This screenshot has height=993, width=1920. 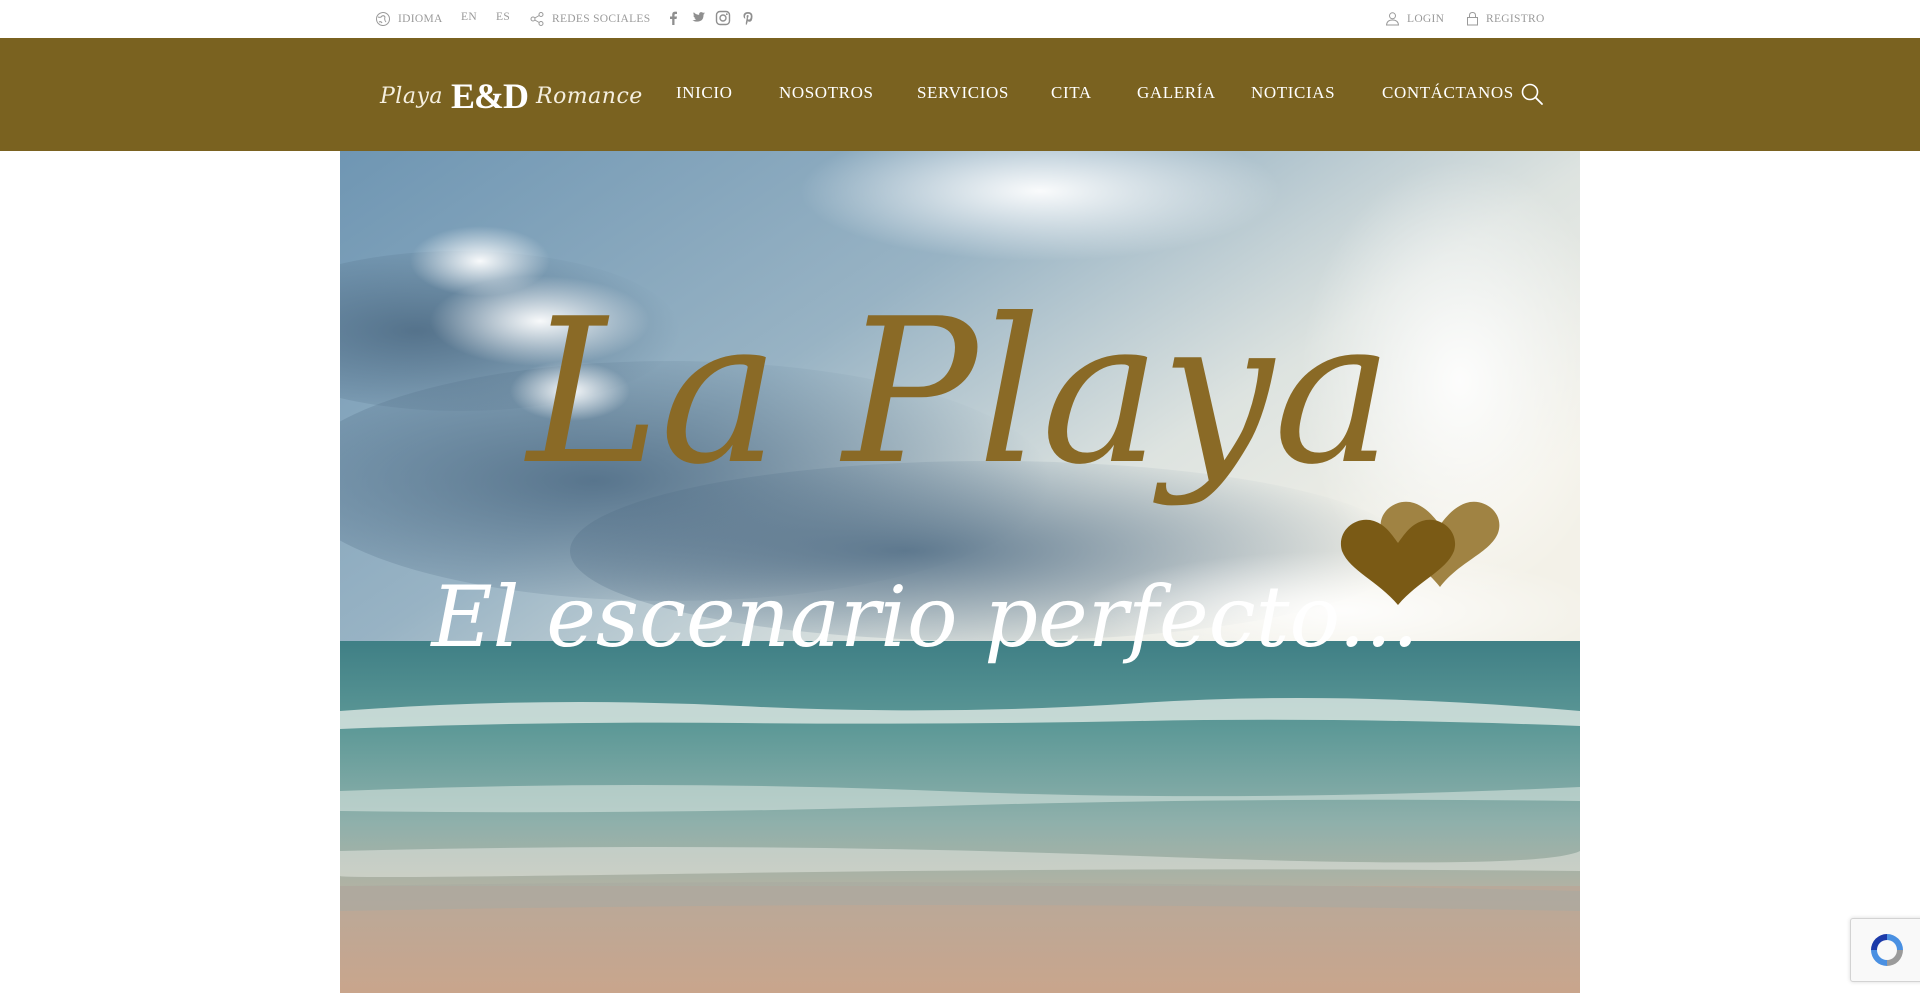 What do you see at coordinates (601, 19) in the screenshot?
I see `social-label-text: REDES SOCIALES` at bounding box center [601, 19].